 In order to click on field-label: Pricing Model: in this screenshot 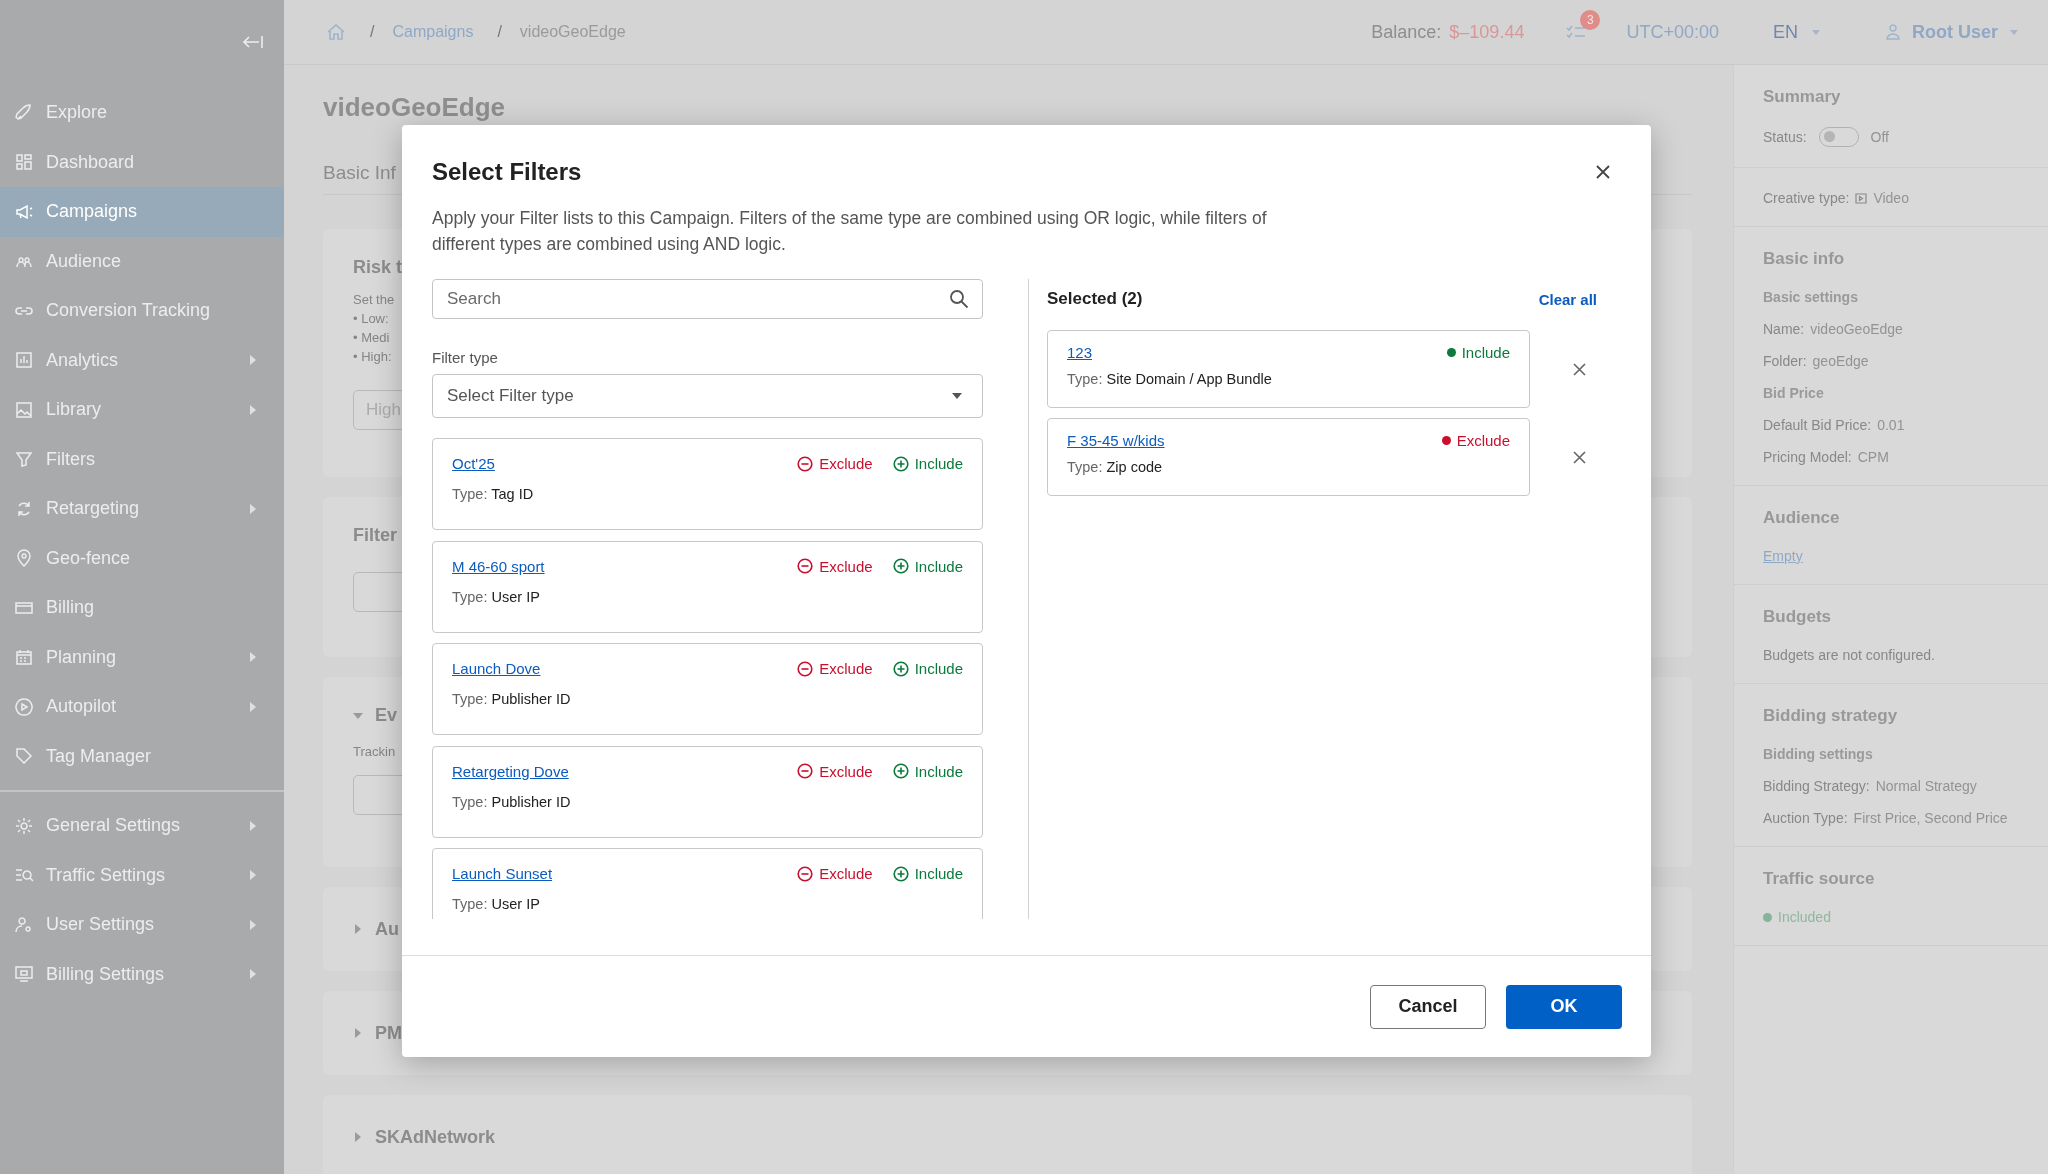, I will do `click(1807, 457)`.